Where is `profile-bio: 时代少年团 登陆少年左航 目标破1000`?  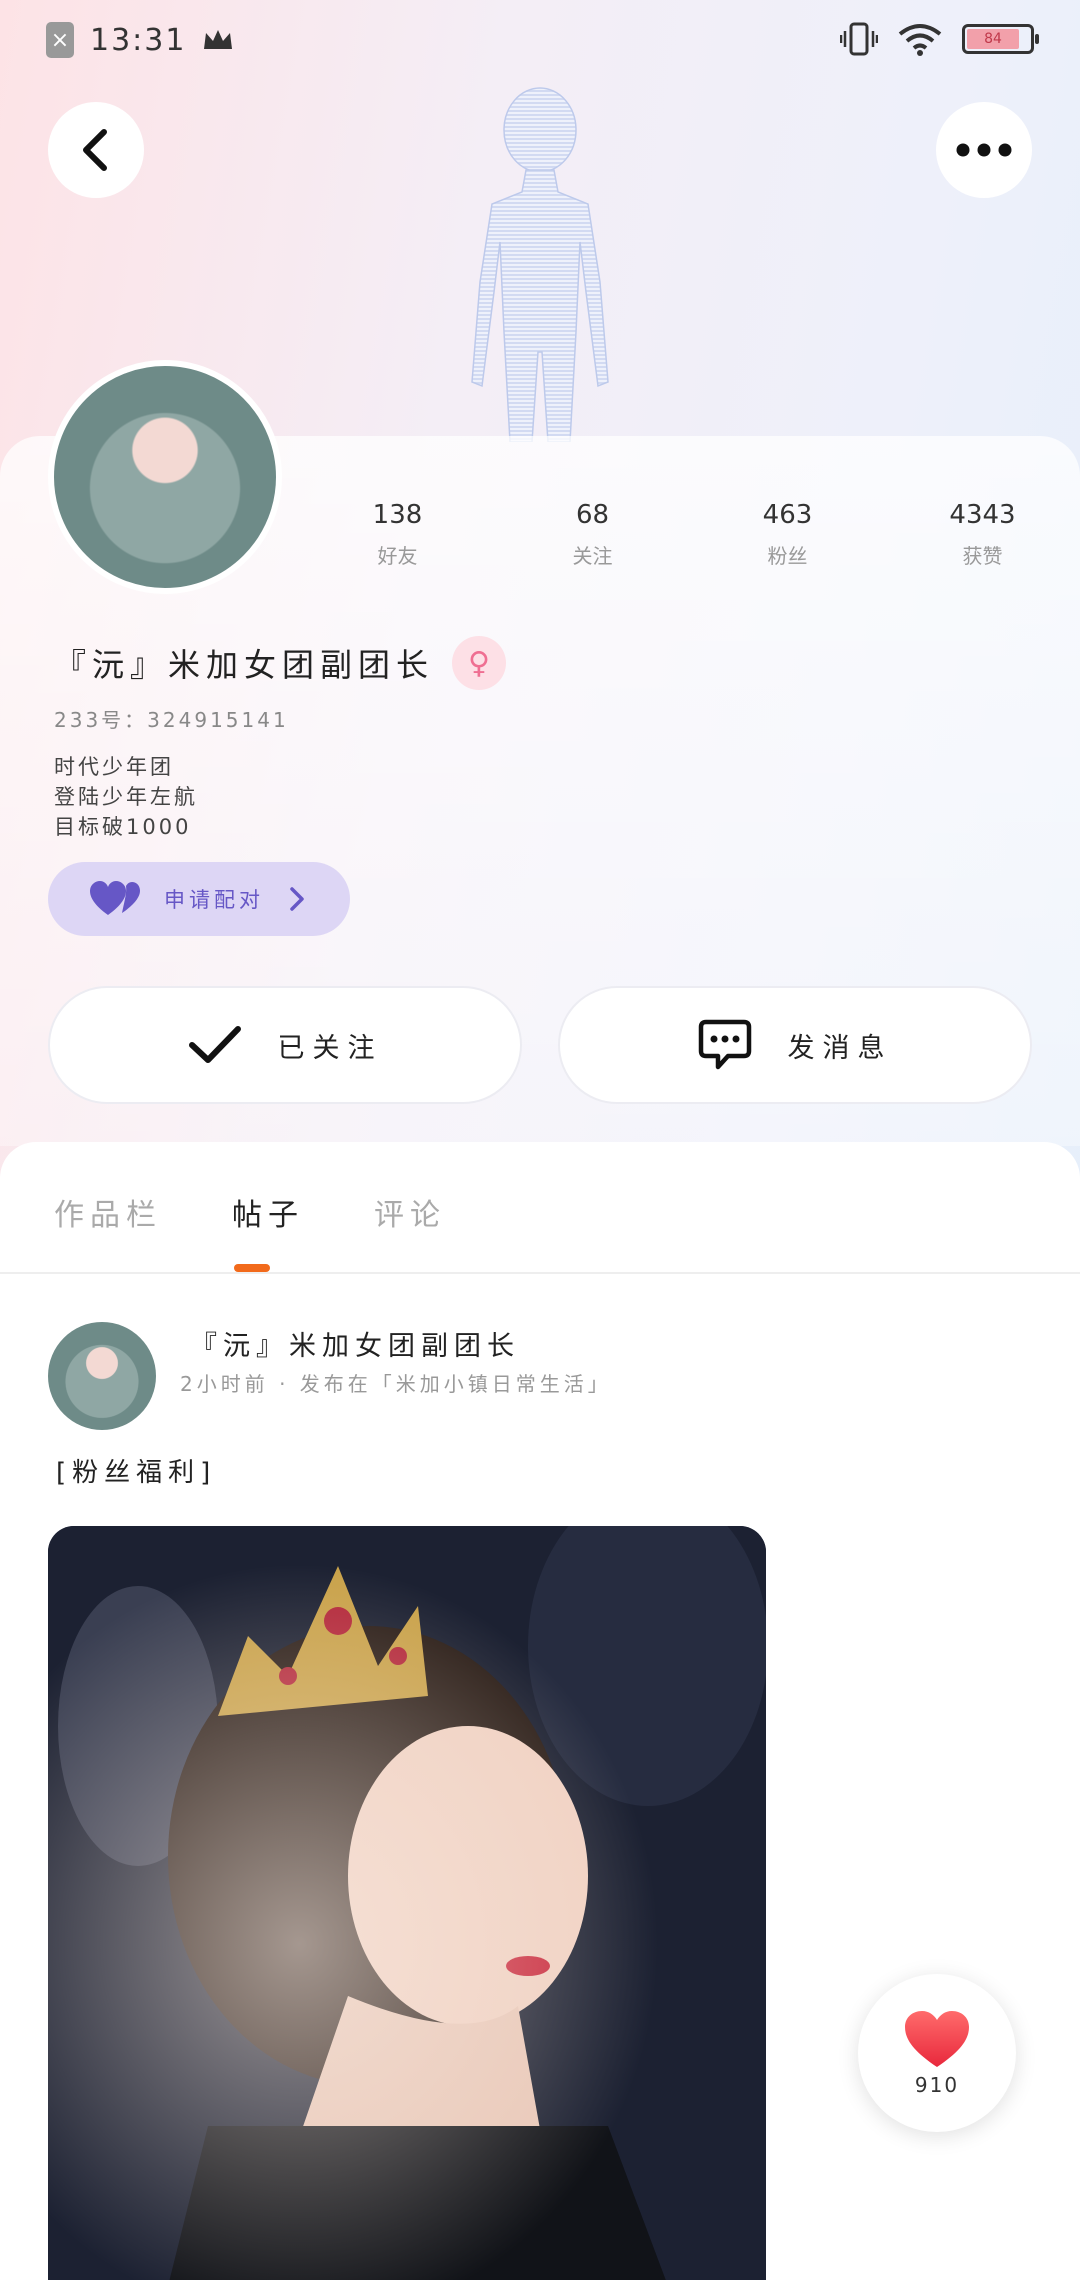 profile-bio: 时代少年团 登陆少年左航 目标破1000 is located at coordinates (126, 797).